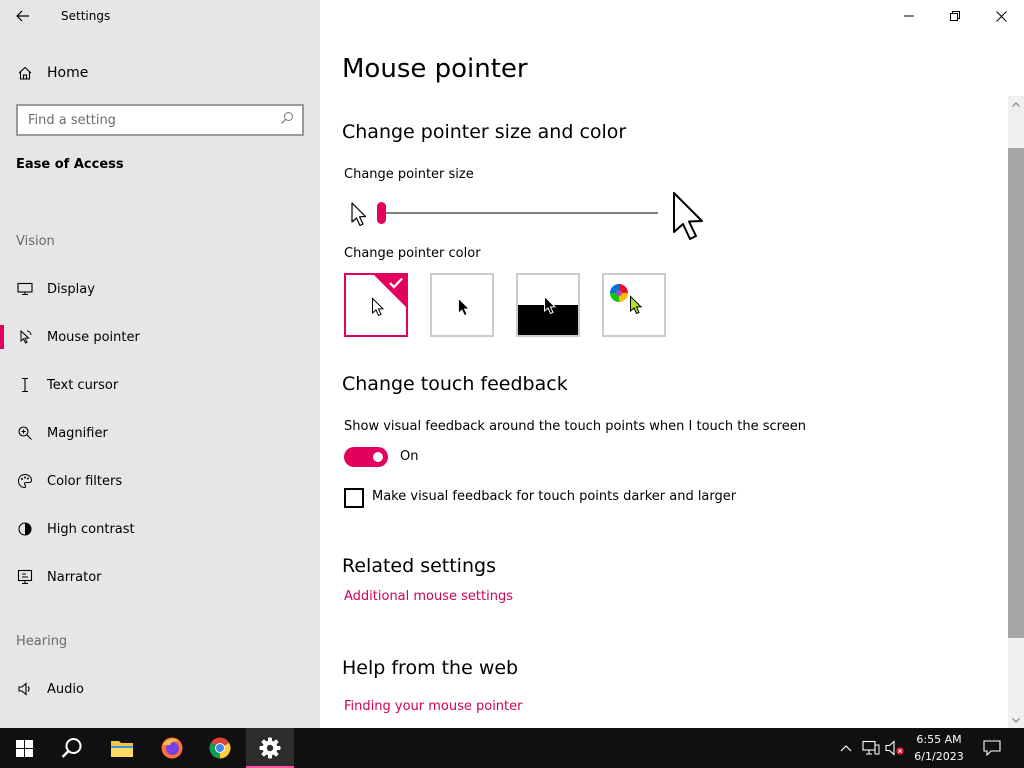  Describe the element at coordinates (91, 529) in the screenshot. I see `sidebar-item-label: High contrast` at that location.